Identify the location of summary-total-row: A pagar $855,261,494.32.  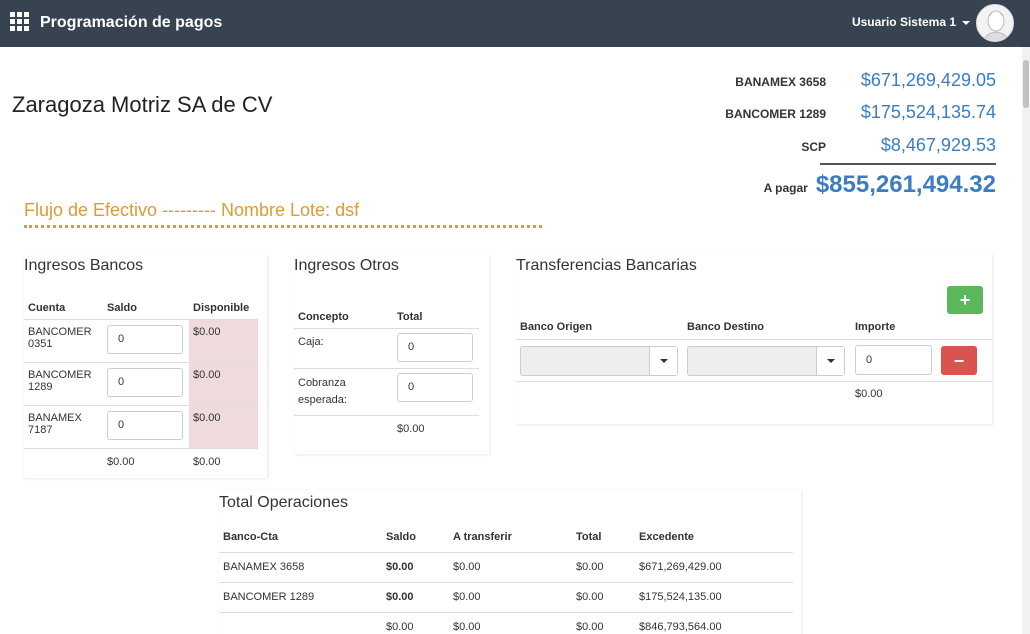
(880, 185).